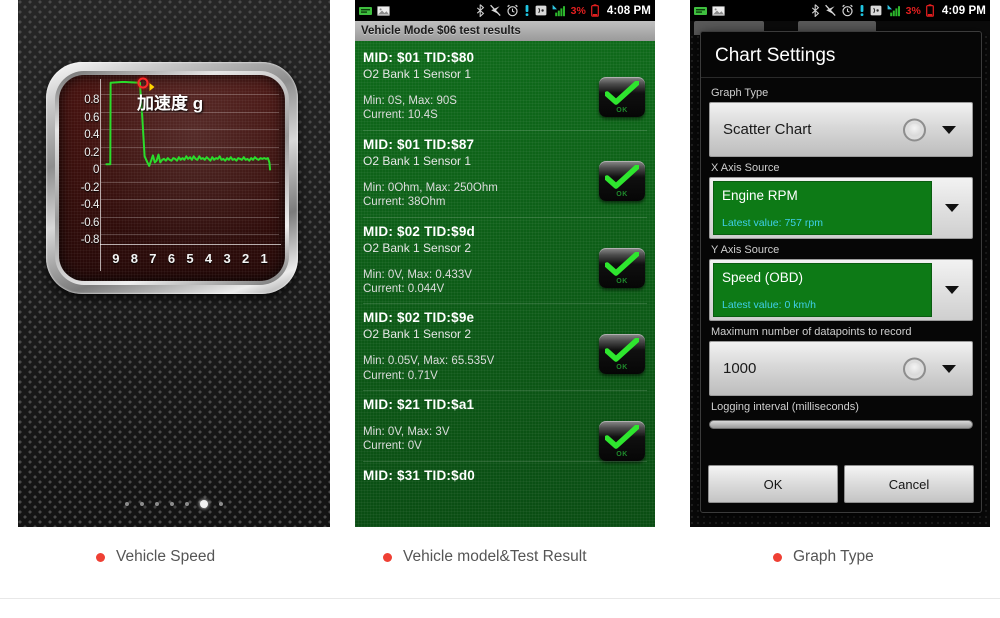 The height and width of the screenshot is (618, 1000). Describe the element at coordinates (841, 368) in the screenshot. I see `max-datapoints-spinner: 1000` at that location.